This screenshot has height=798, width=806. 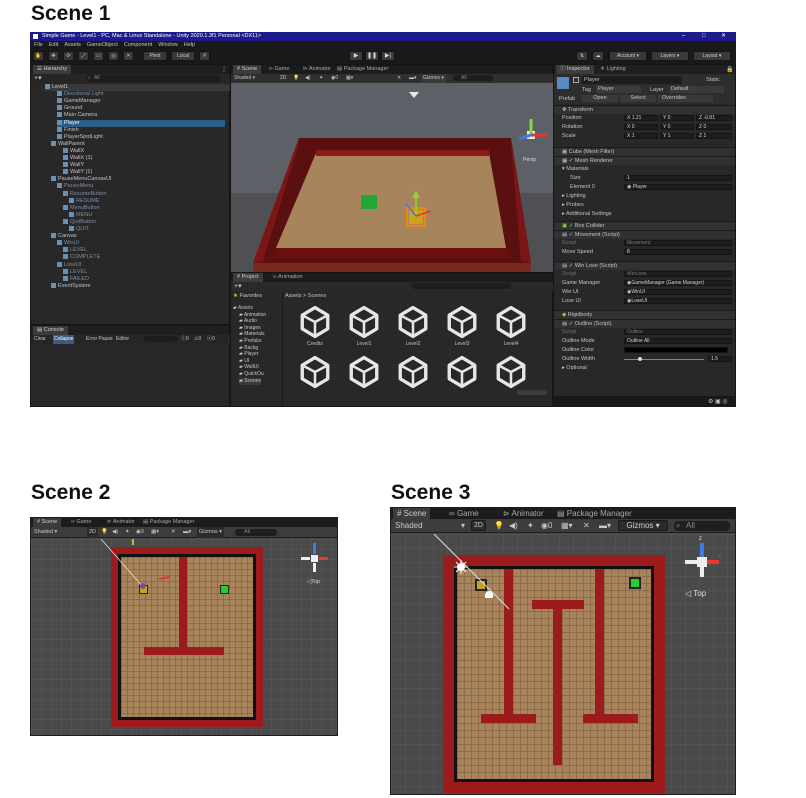 I want to click on hierarchy-item: Level1, so click(x=138, y=87).